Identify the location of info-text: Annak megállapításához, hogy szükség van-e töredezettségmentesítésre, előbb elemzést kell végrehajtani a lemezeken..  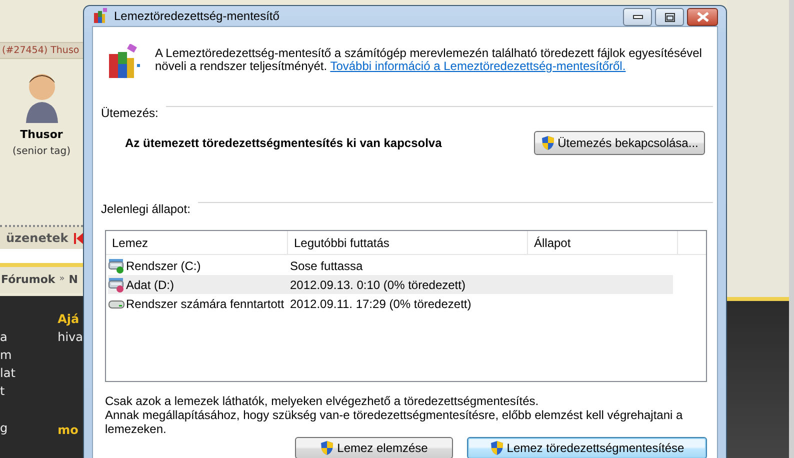
(394, 422).